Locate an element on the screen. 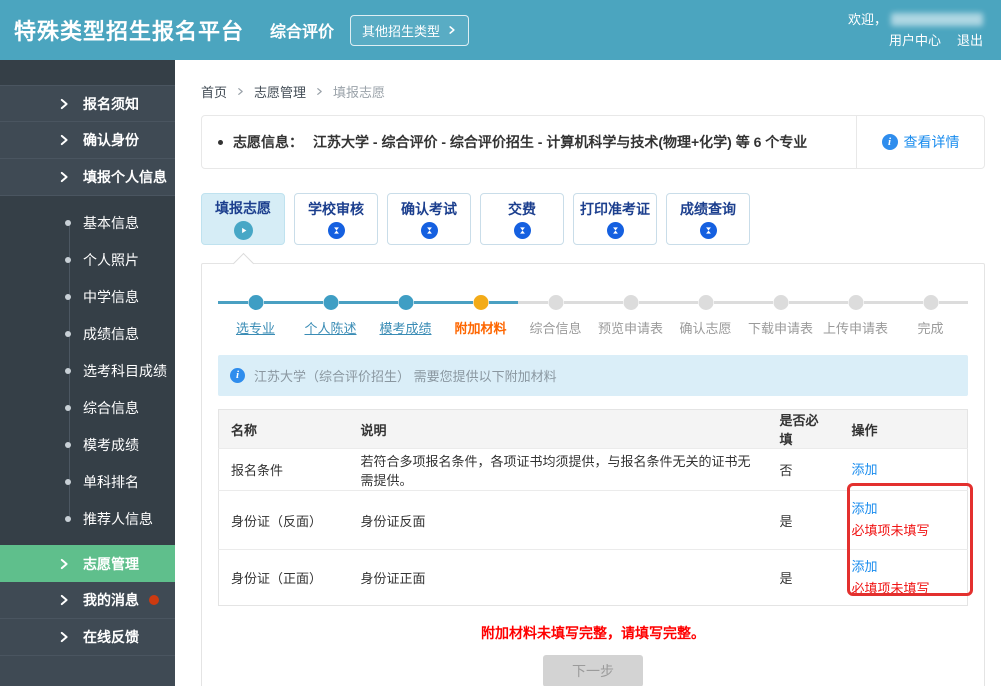 This screenshot has height=686, width=1001. step-label: 模考成绩 is located at coordinates (405, 328).